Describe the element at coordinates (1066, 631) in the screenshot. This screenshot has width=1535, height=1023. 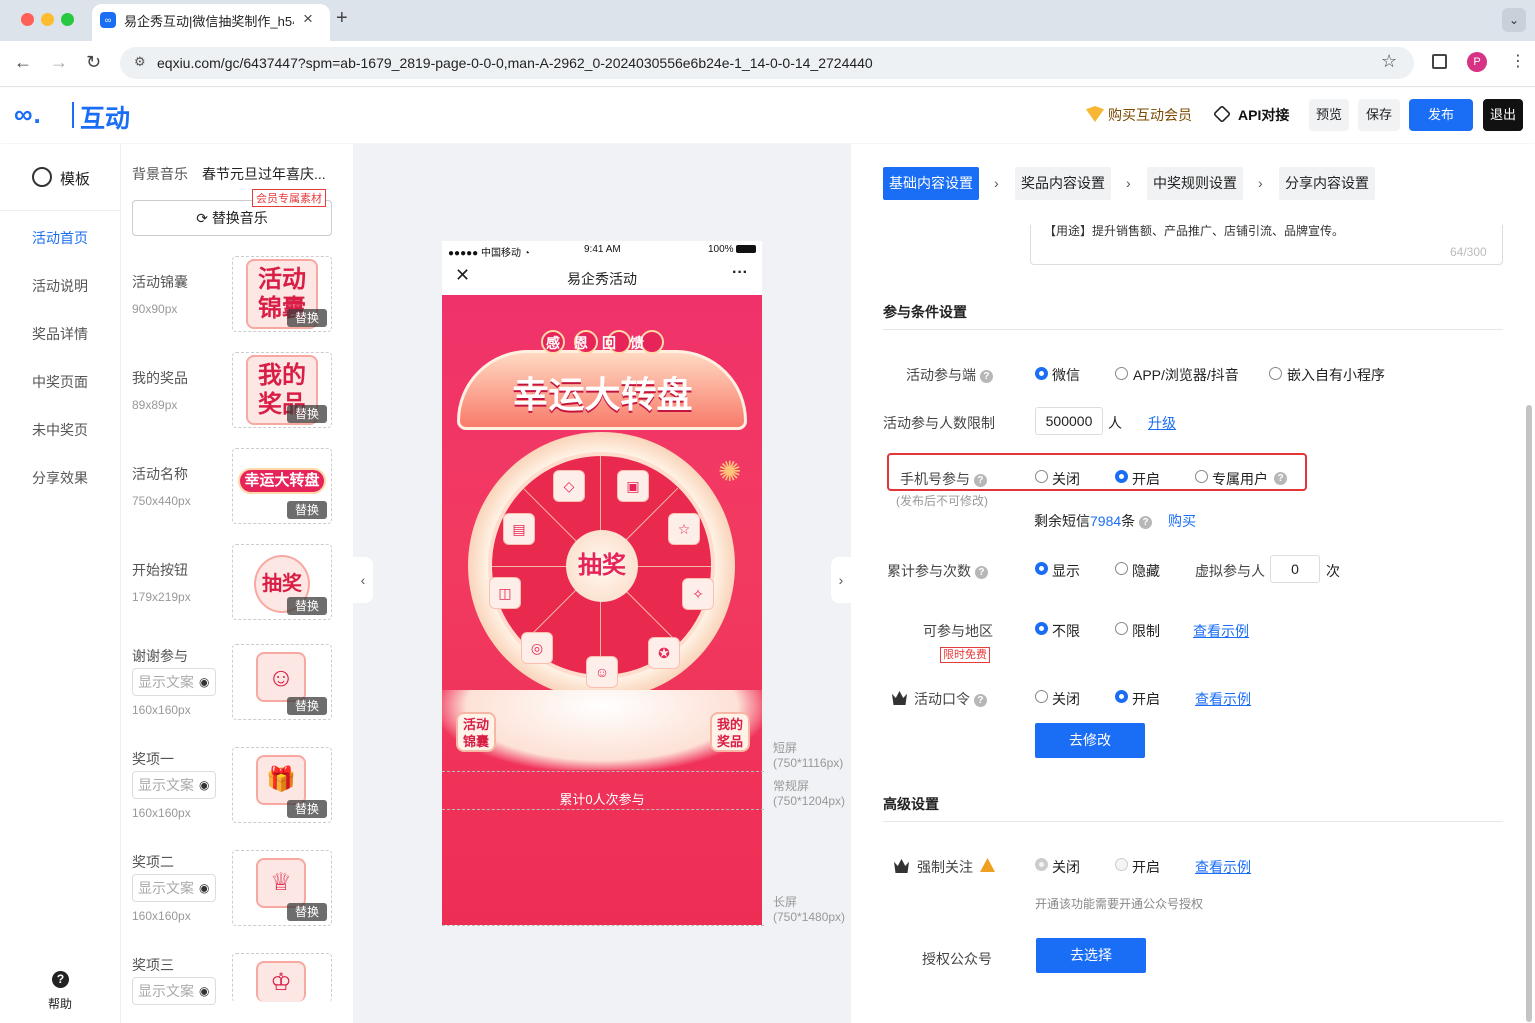
I see `radio-label: 不限` at that location.